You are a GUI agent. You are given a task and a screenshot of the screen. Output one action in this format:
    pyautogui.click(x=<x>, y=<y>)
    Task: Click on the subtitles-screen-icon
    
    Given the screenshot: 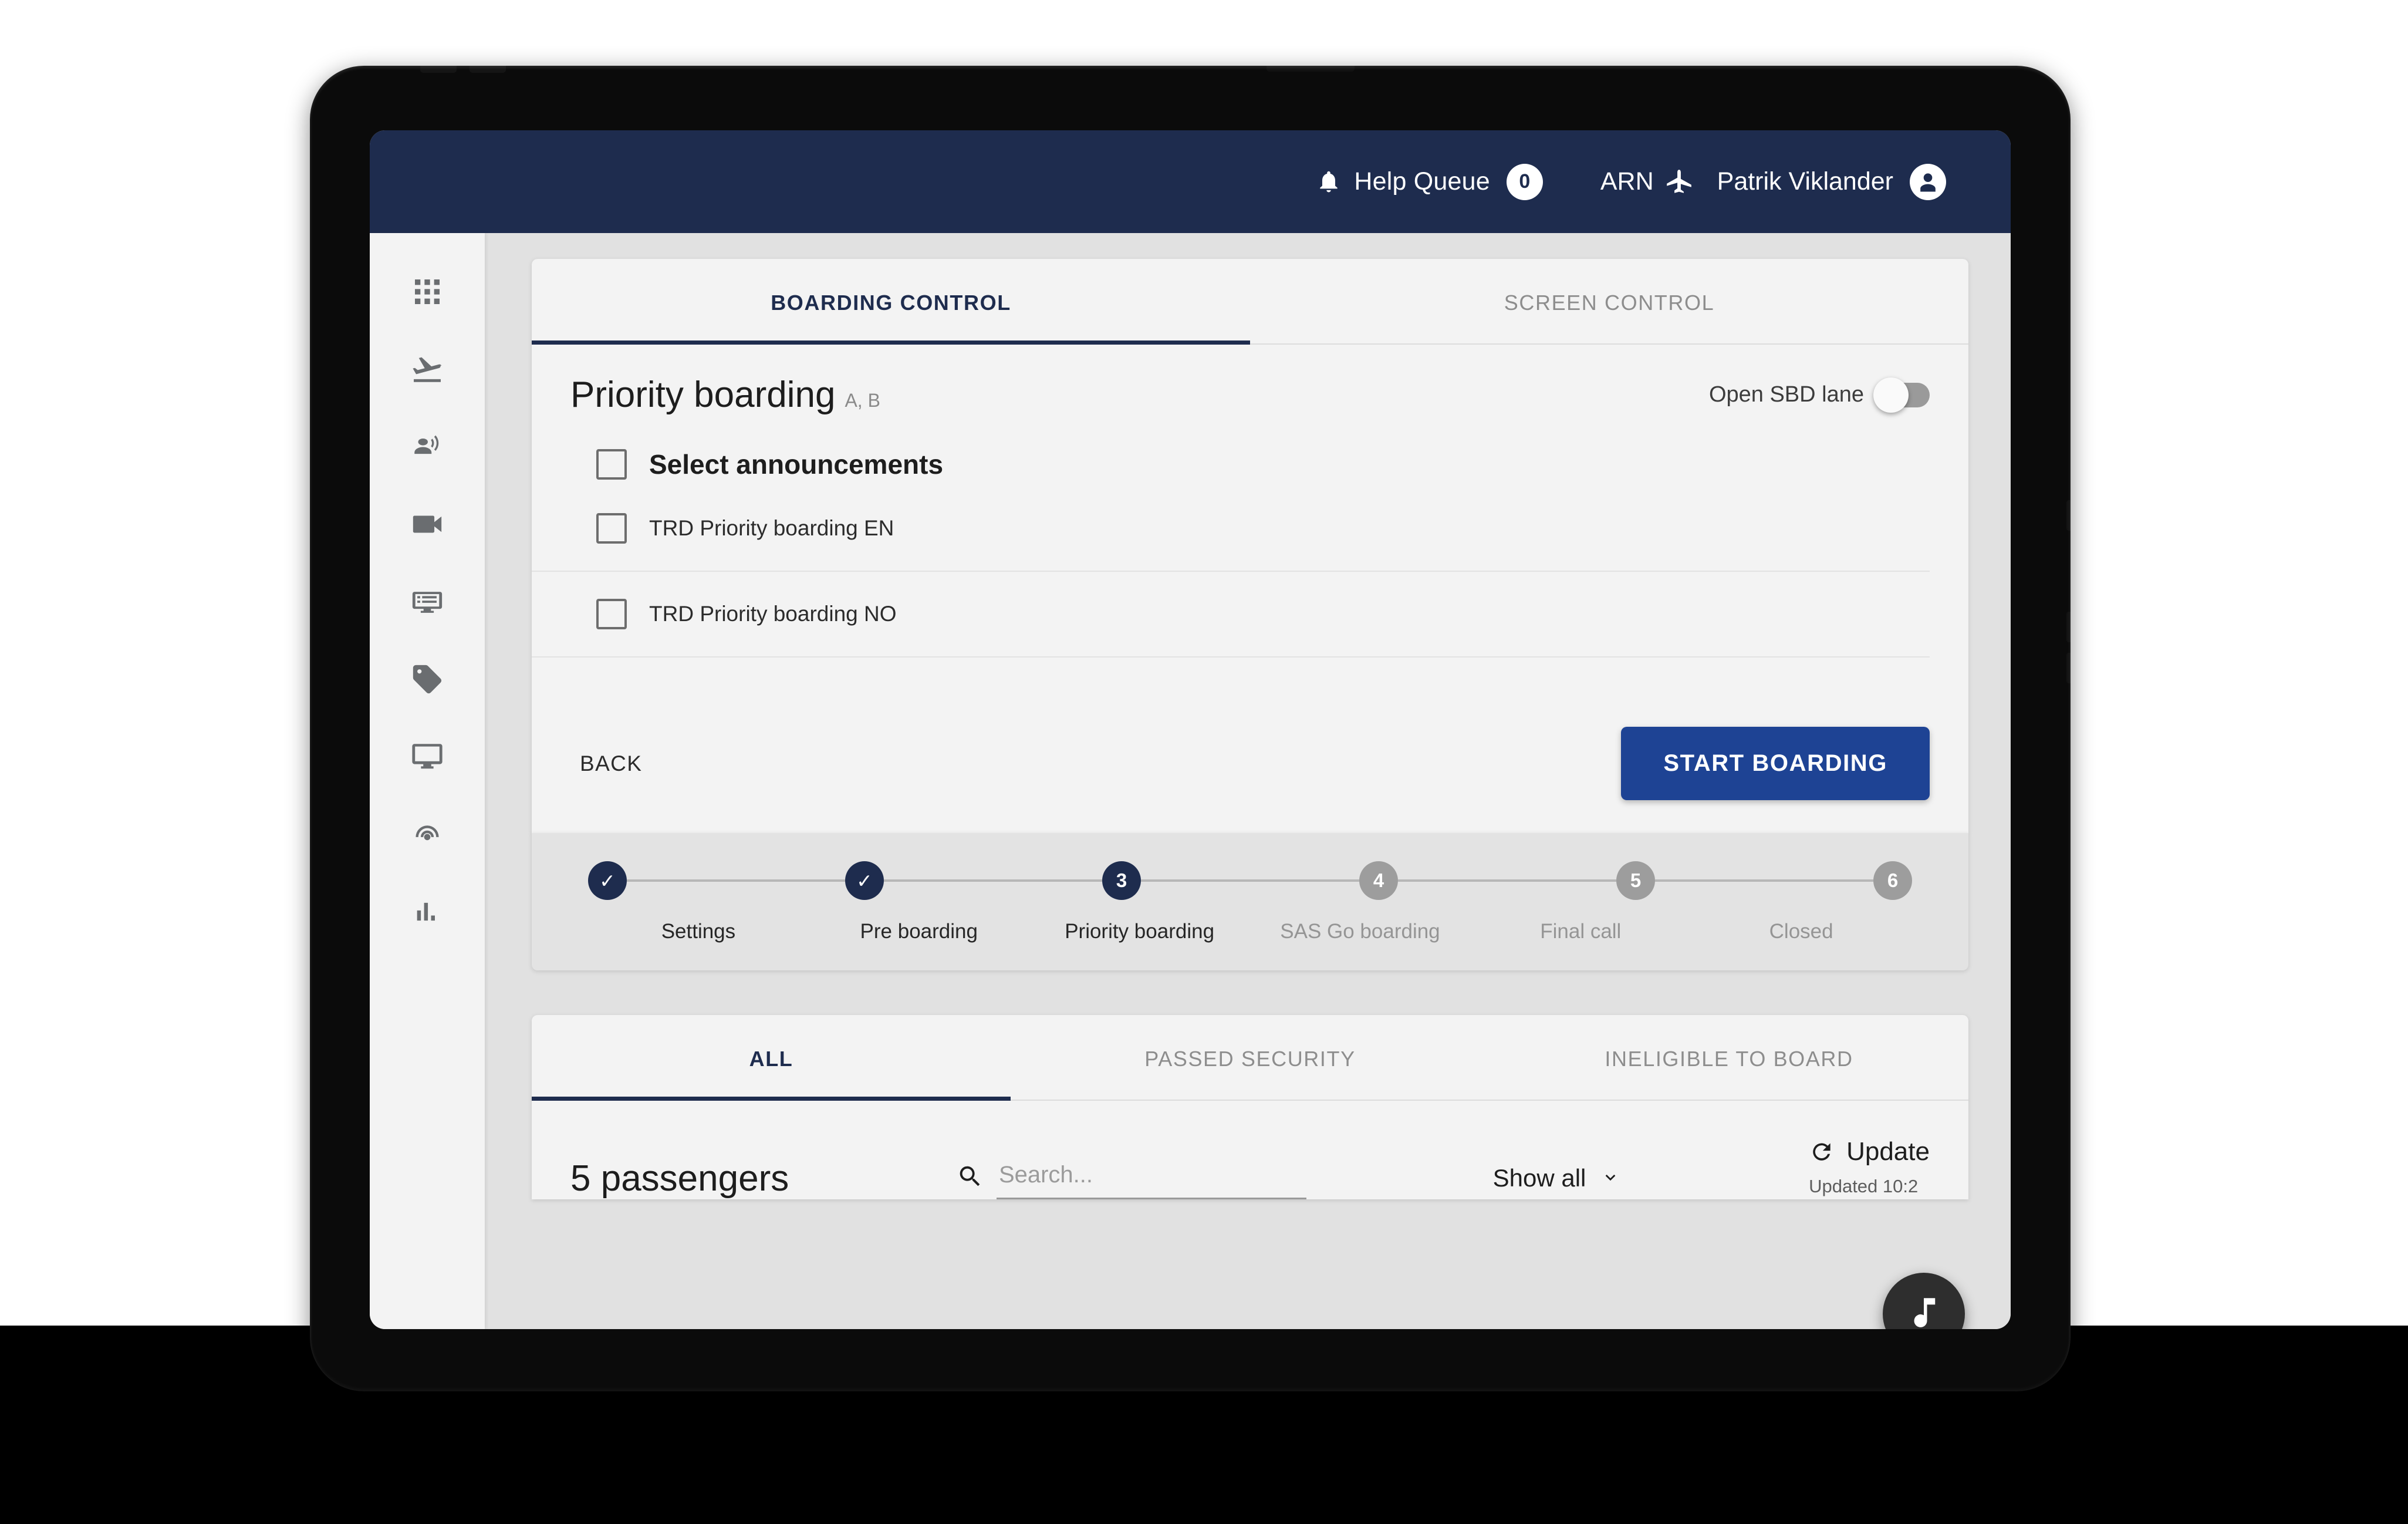 What is the action you would take?
    pyautogui.click(x=427, y=603)
    